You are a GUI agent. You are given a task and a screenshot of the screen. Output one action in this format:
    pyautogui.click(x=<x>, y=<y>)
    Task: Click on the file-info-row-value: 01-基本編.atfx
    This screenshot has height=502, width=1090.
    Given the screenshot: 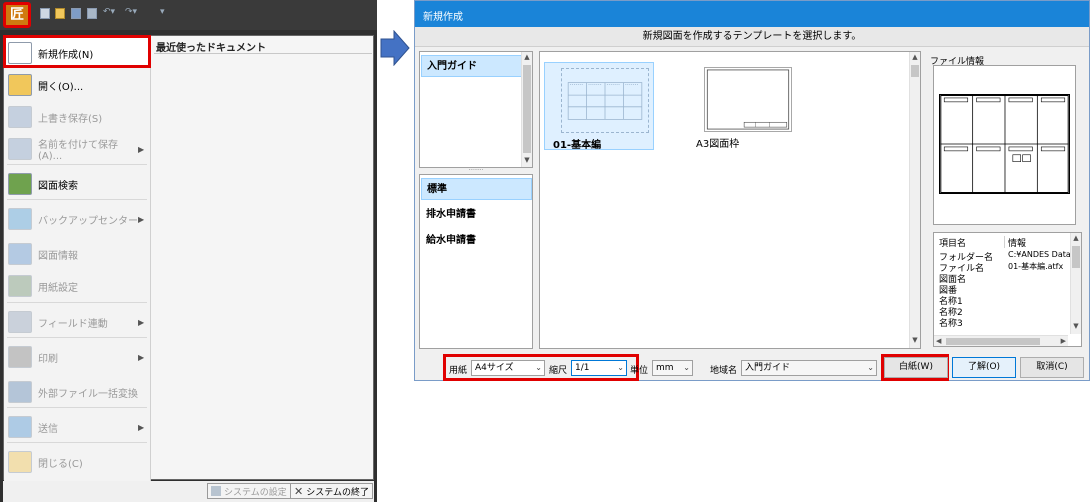 What is the action you would take?
    pyautogui.click(x=1036, y=266)
    